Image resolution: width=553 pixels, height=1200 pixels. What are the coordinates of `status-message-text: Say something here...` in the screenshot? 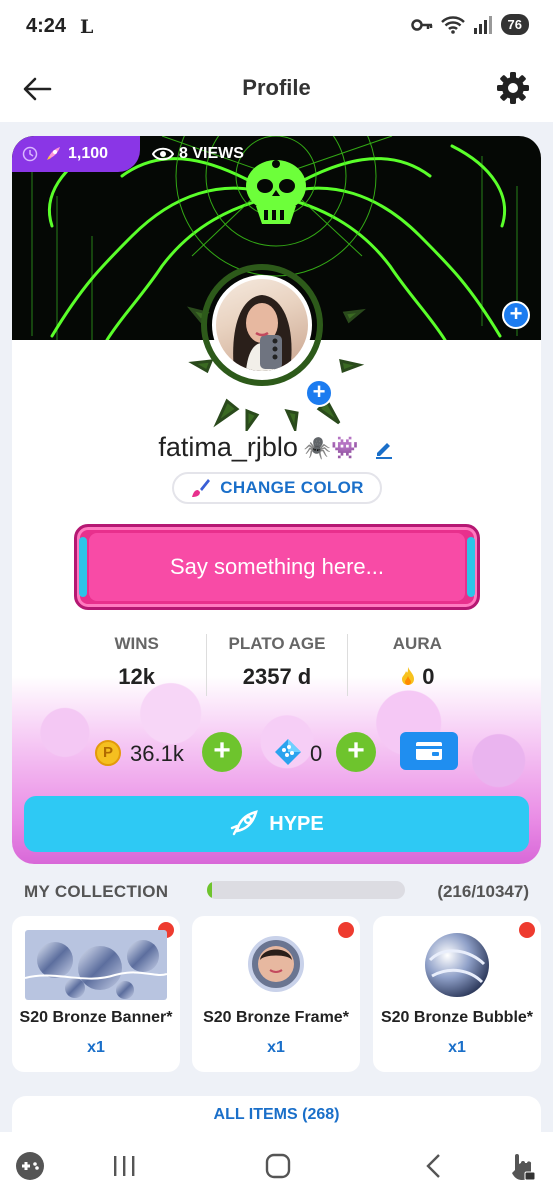 It's located at (277, 567).